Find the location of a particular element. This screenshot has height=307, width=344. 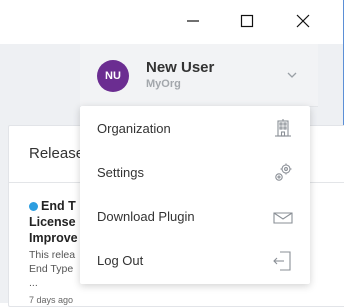

user-org: MyOrg is located at coordinates (163, 84).